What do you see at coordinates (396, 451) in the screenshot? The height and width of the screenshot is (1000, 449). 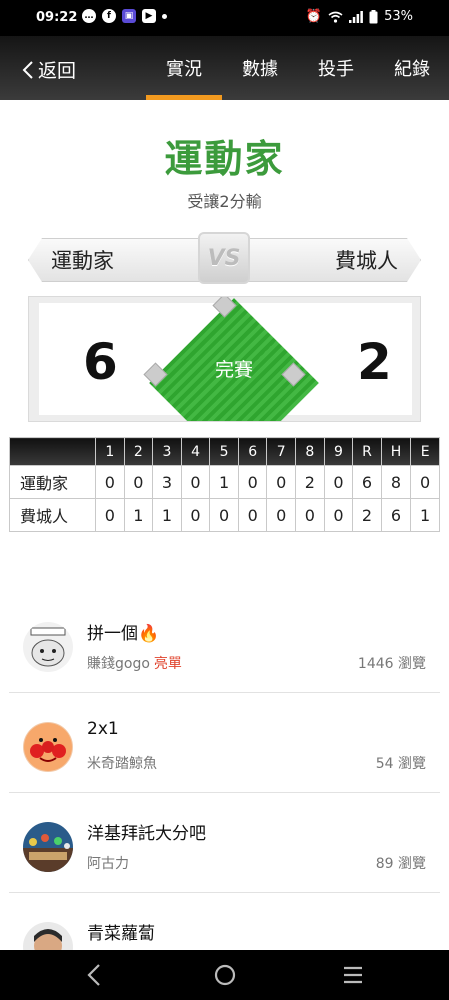 I see `header-cell: H` at bounding box center [396, 451].